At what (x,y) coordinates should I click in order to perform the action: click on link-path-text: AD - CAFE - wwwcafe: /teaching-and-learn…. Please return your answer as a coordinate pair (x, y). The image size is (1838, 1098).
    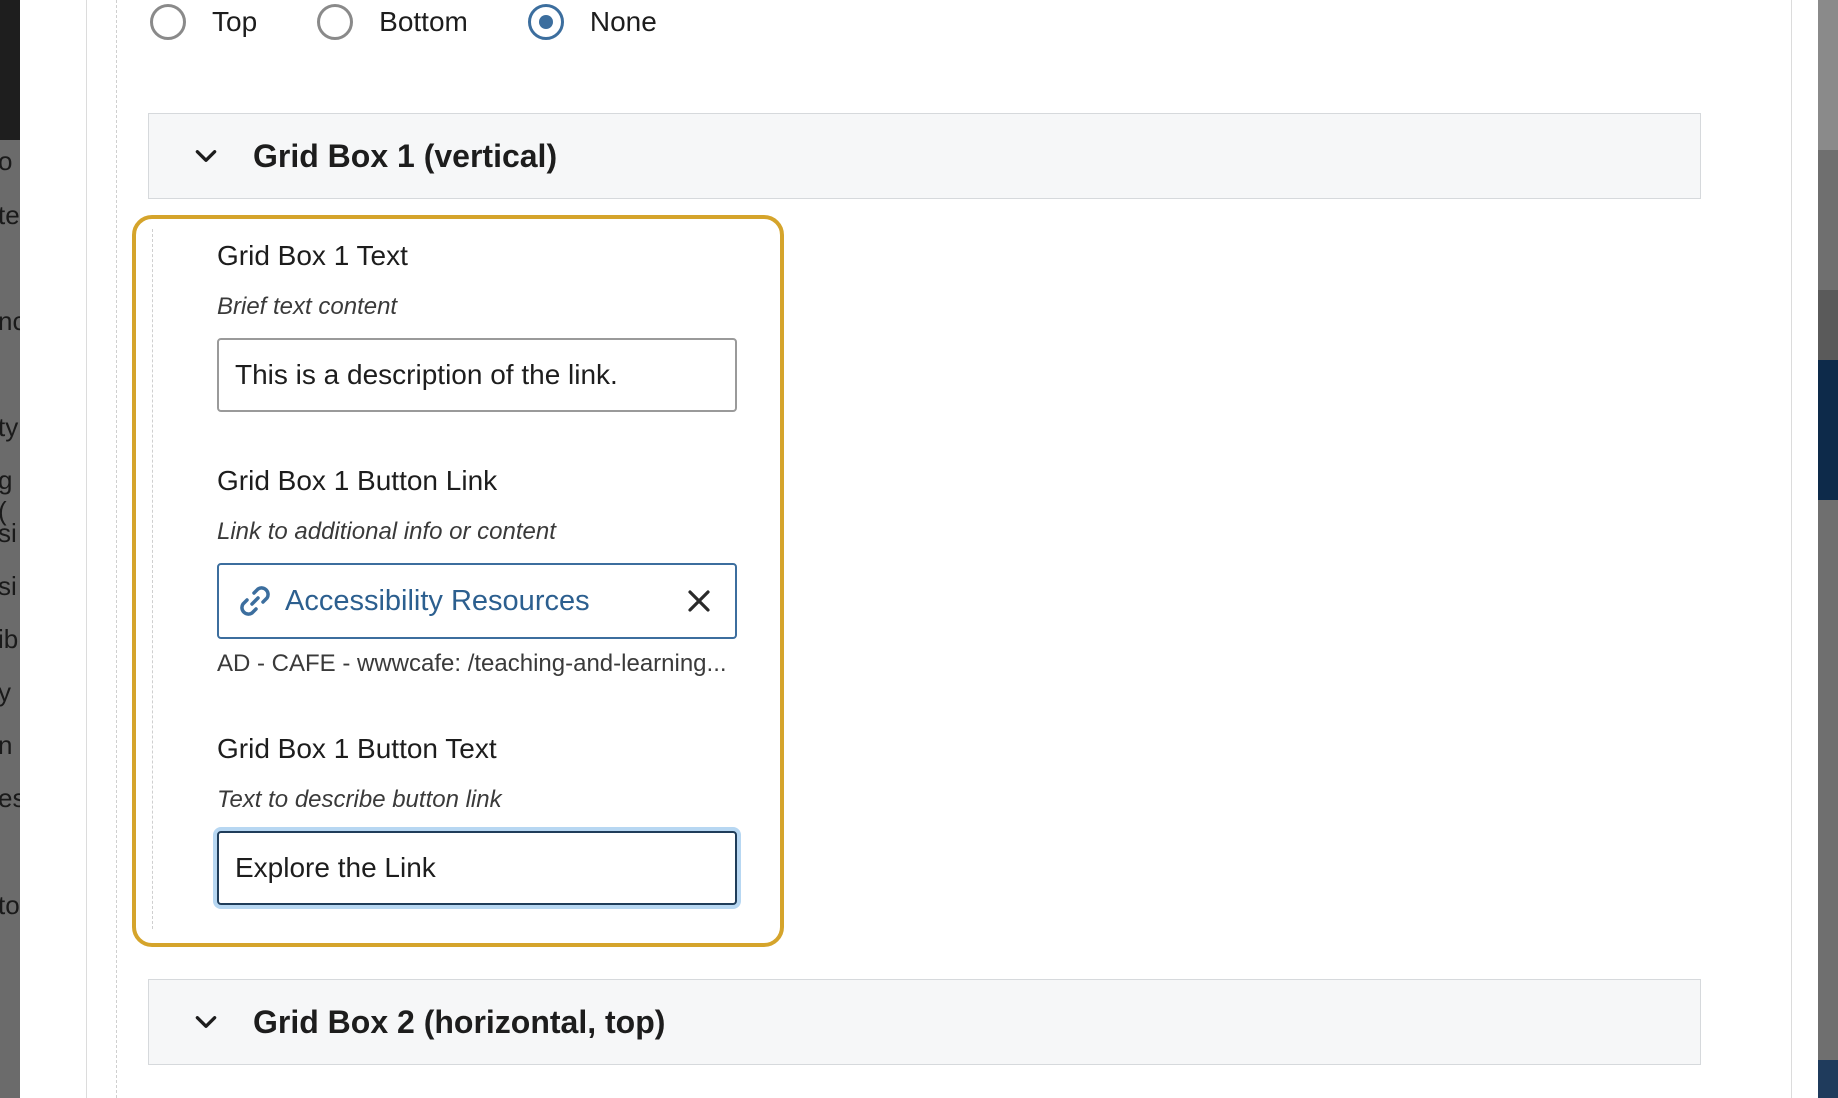
    Looking at the image, I should click on (472, 663).